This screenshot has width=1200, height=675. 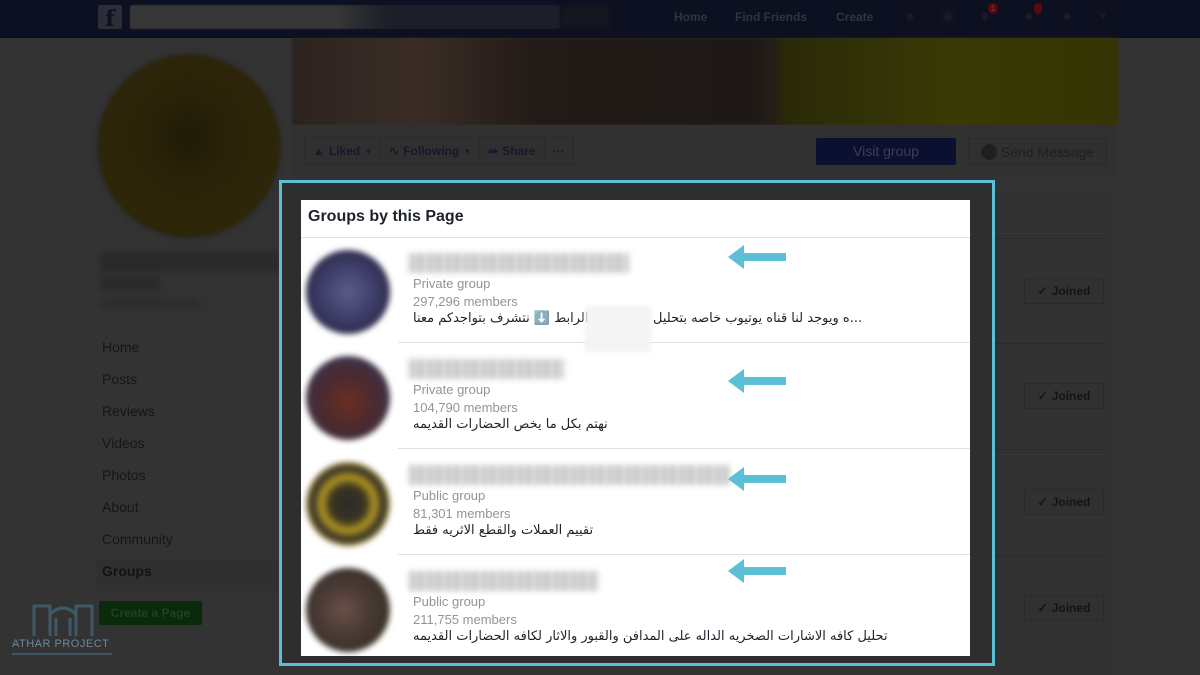 I want to click on sidebar-item-reviews: Reviews, so click(x=187, y=415).